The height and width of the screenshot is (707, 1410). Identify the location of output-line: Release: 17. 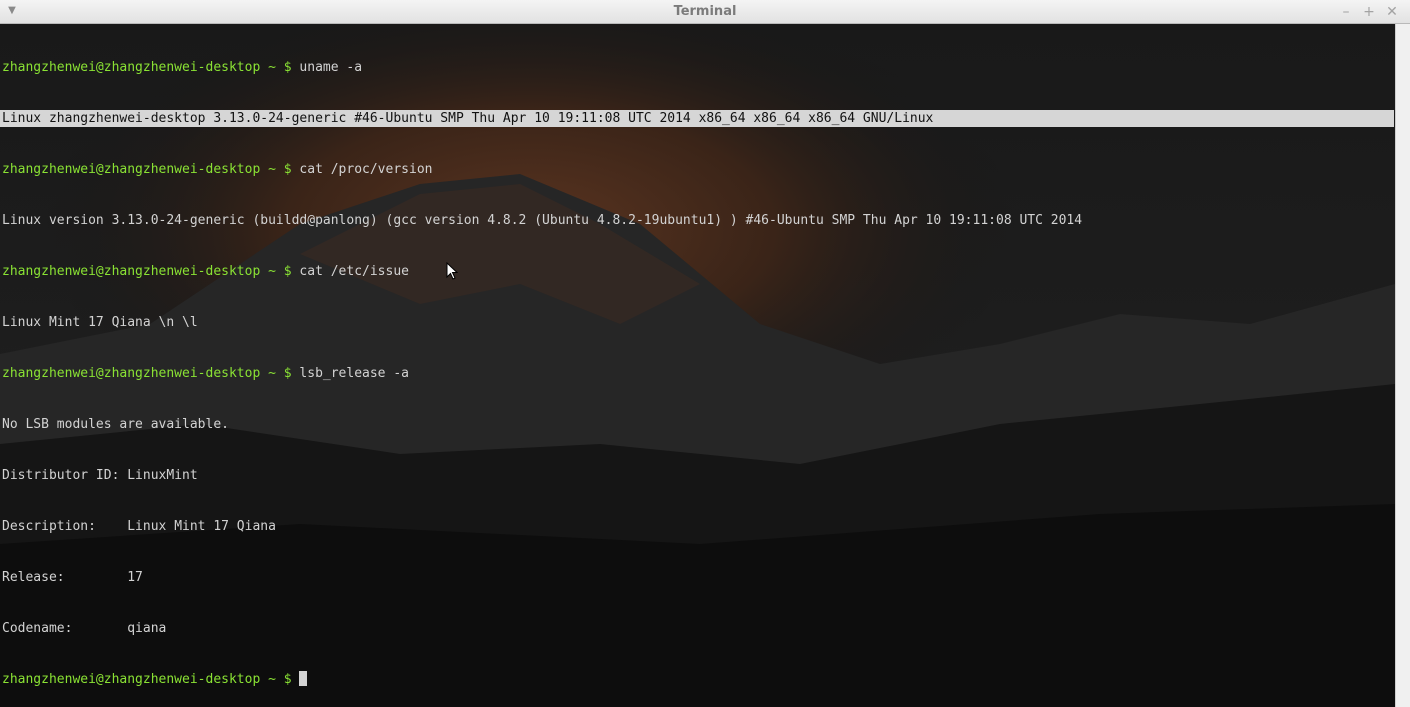
(72, 577).